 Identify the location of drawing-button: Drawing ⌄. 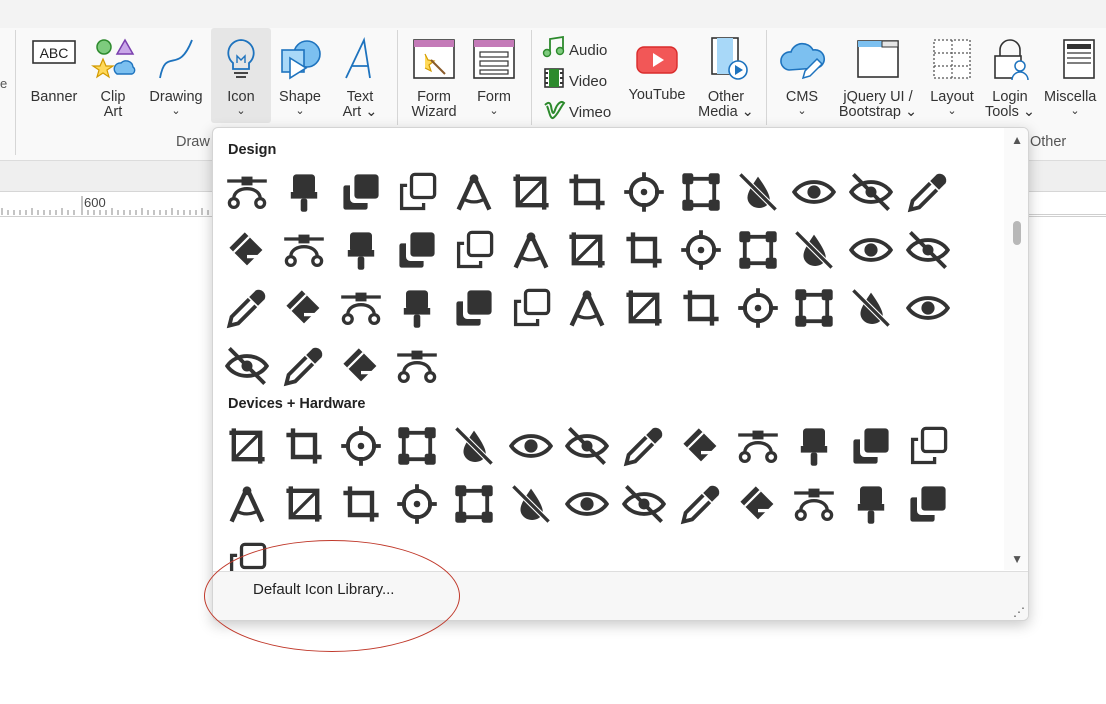
(176, 77).